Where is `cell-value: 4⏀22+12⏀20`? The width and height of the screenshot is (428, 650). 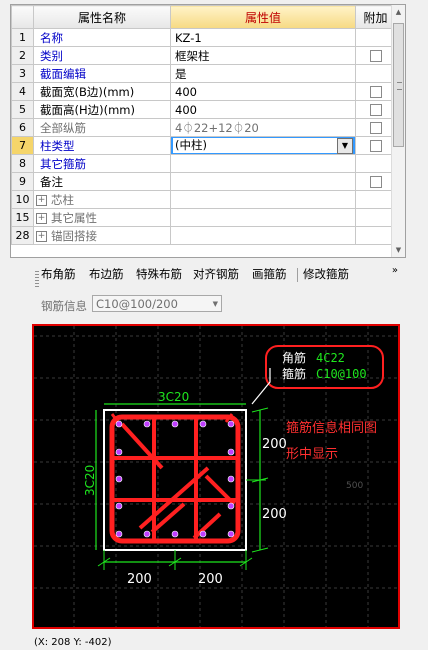
cell-value: 4⏀22+12⏀20 is located at coordinates (217, 127).